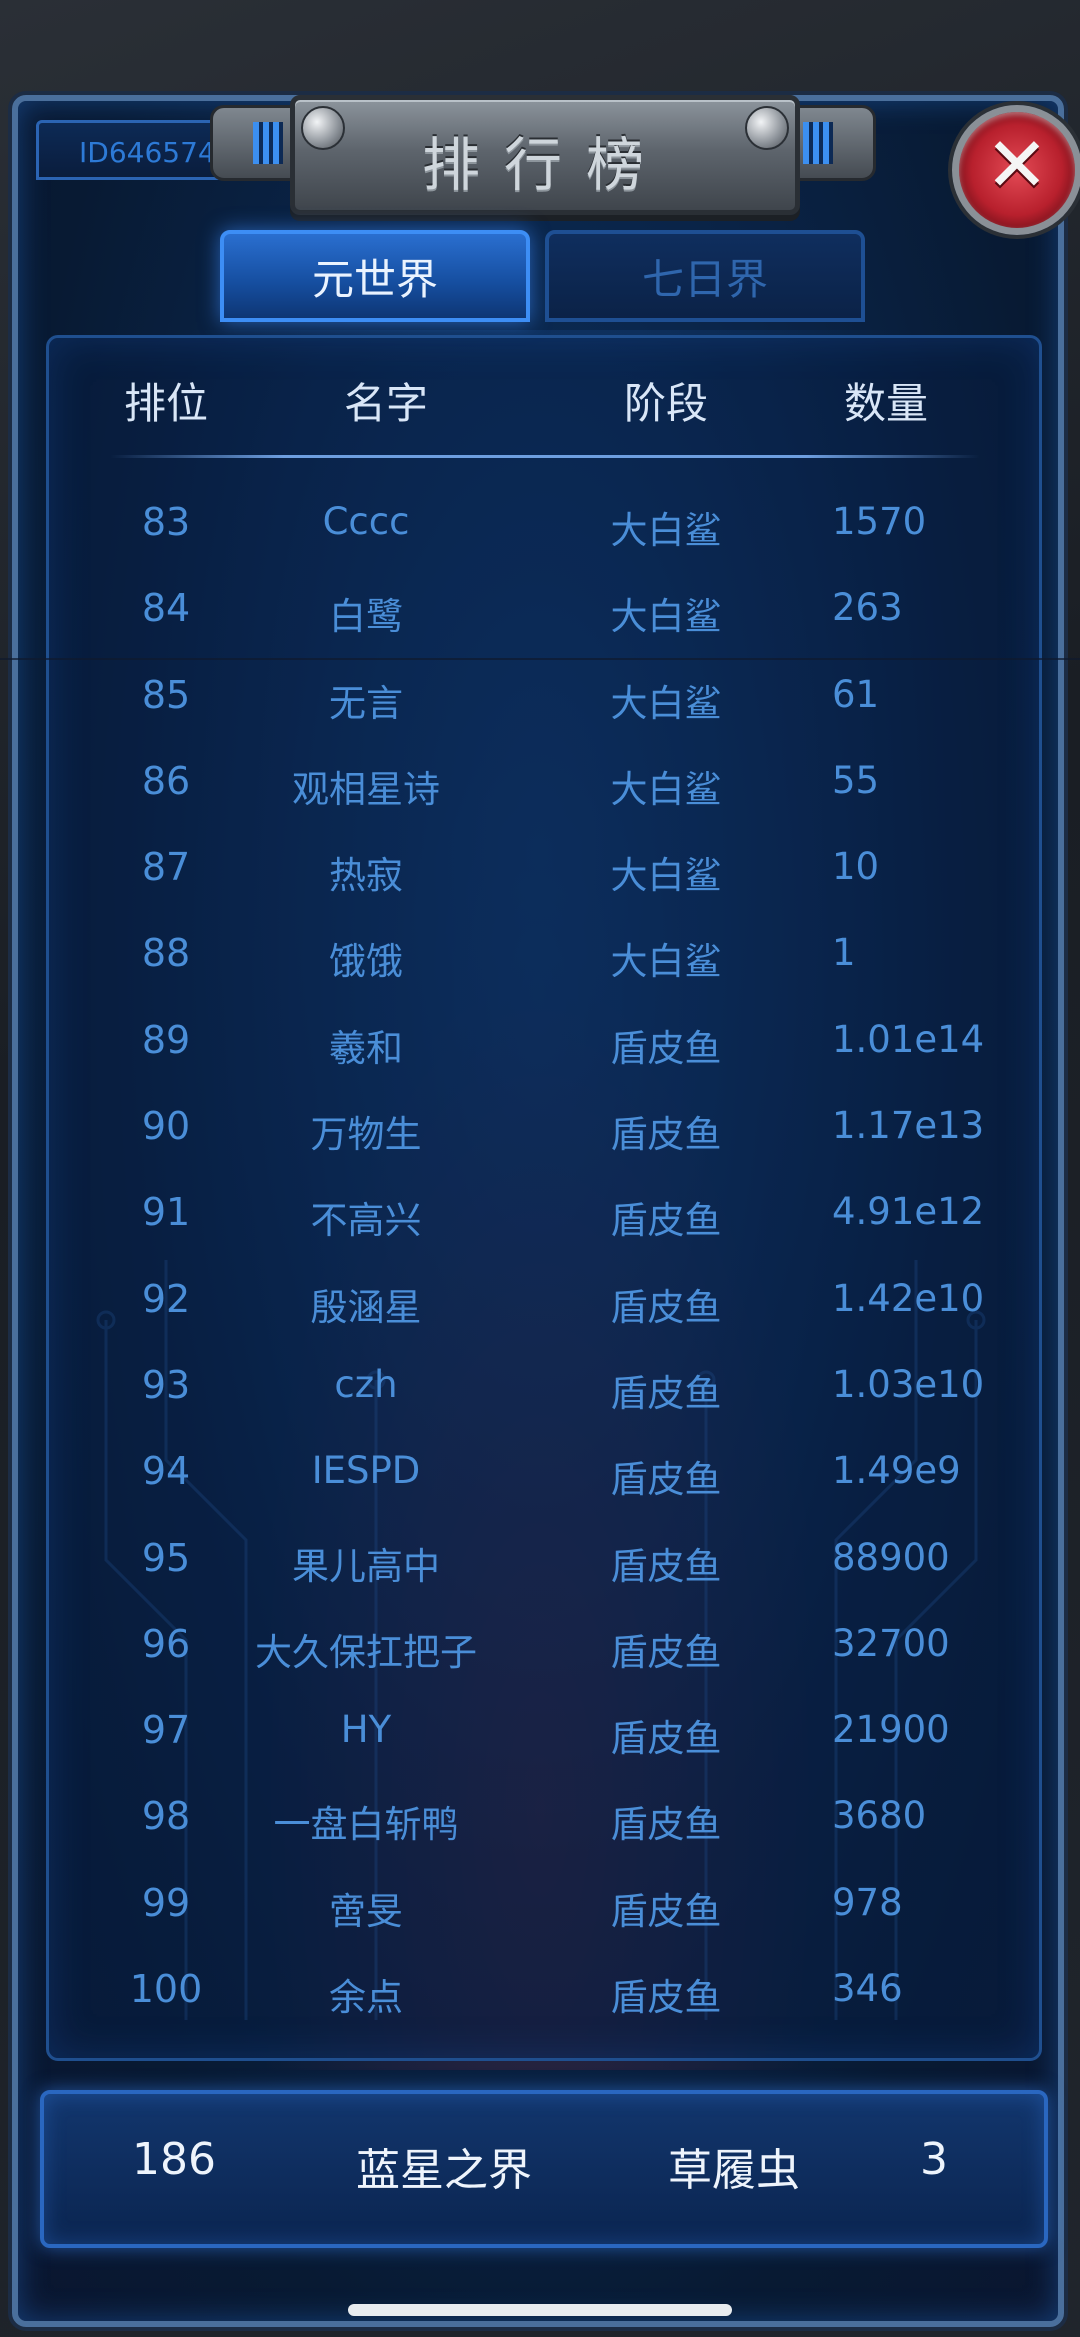 This screenshot has height=2337, width=1080. I want to click on table-header: 排位 名字 阶段 数量, so click(541, 410).